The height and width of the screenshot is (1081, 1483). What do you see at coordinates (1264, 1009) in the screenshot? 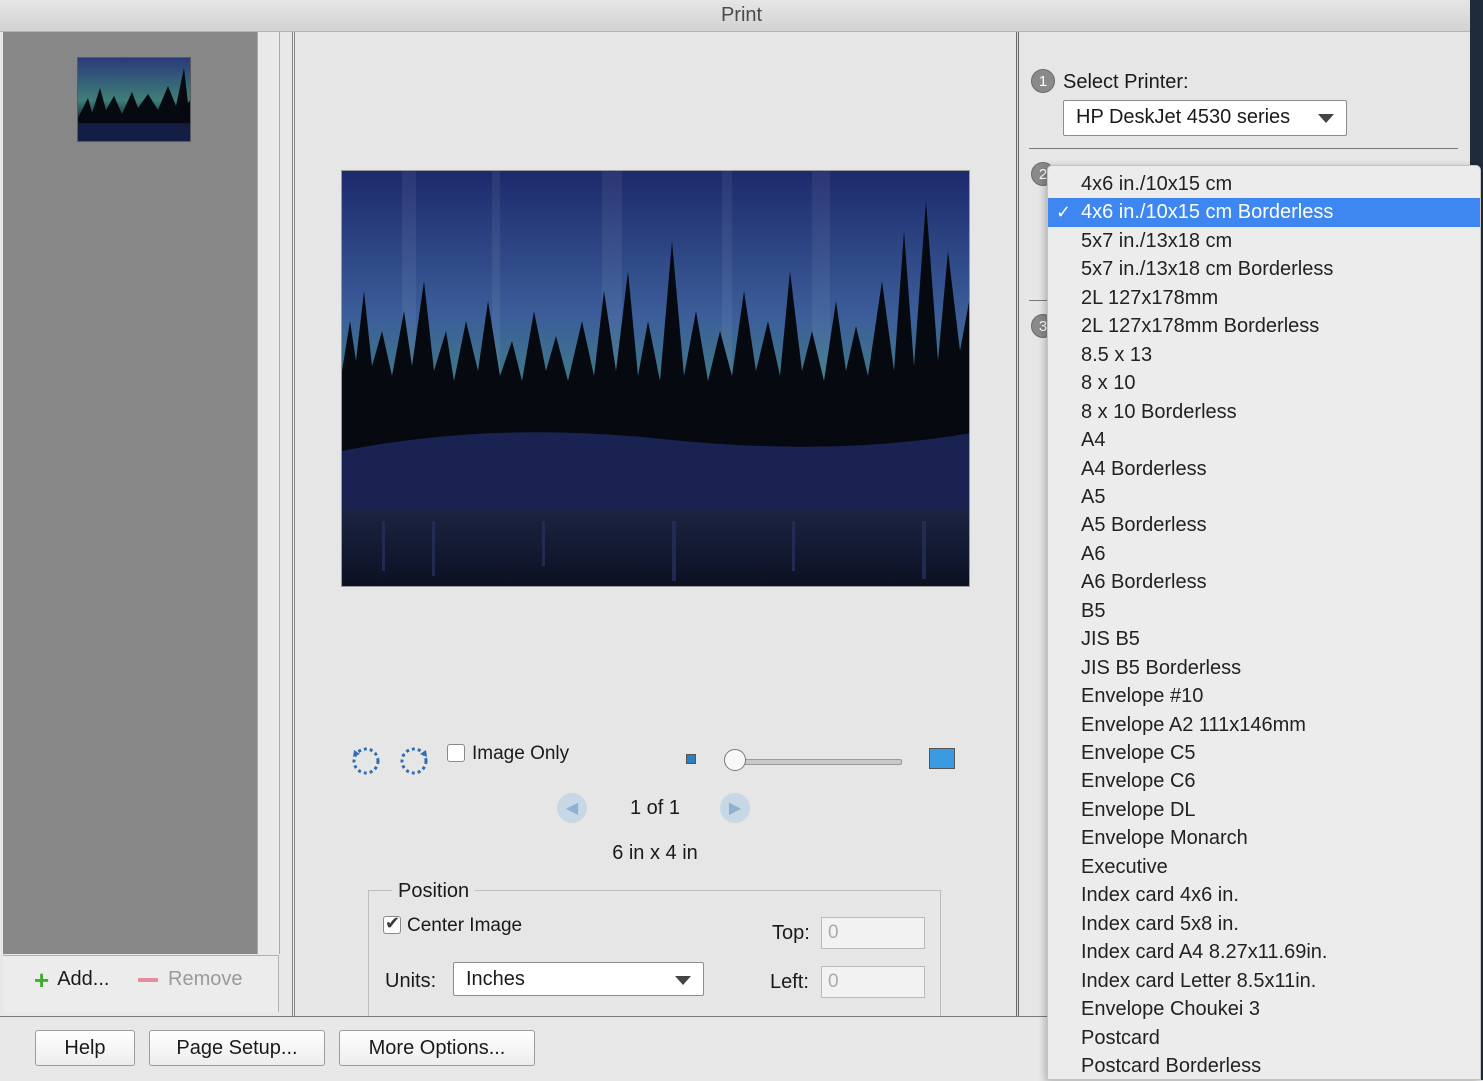
I see `paper-size-option: Envelope Choukei 3` at bounding box center [1264, 1009].